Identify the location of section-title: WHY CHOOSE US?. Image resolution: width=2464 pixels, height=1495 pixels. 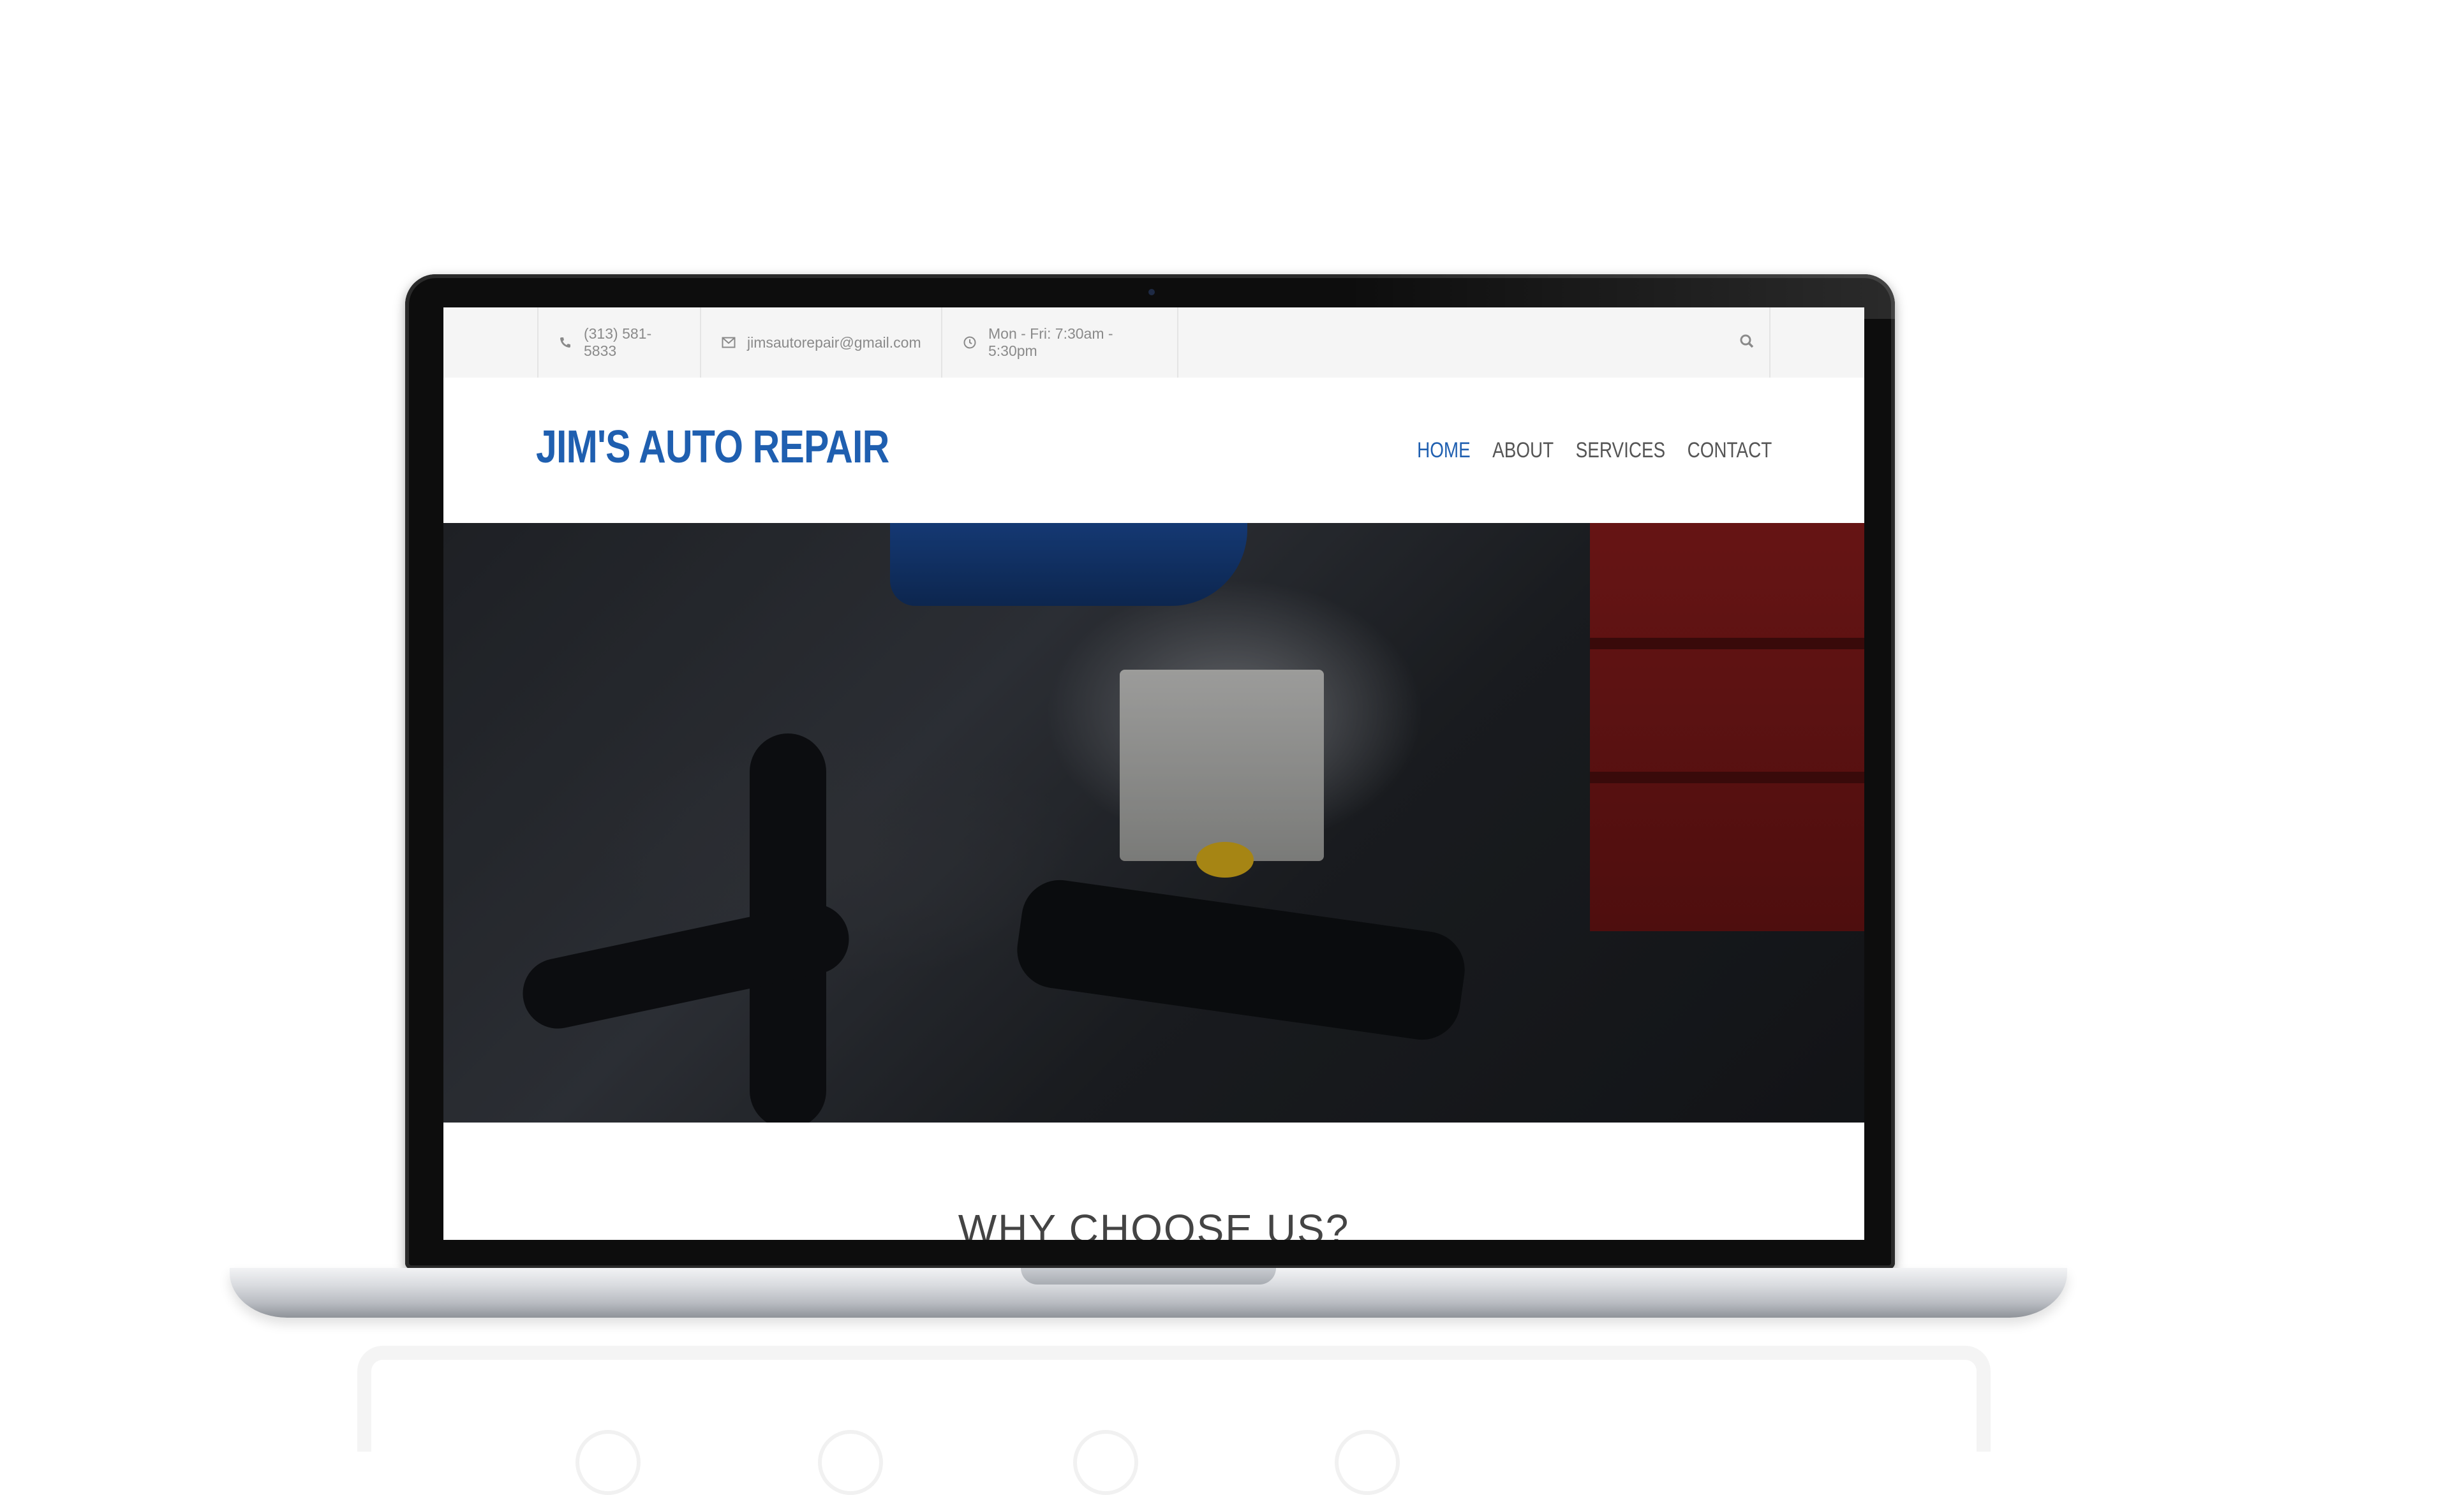
(1154, 1223).